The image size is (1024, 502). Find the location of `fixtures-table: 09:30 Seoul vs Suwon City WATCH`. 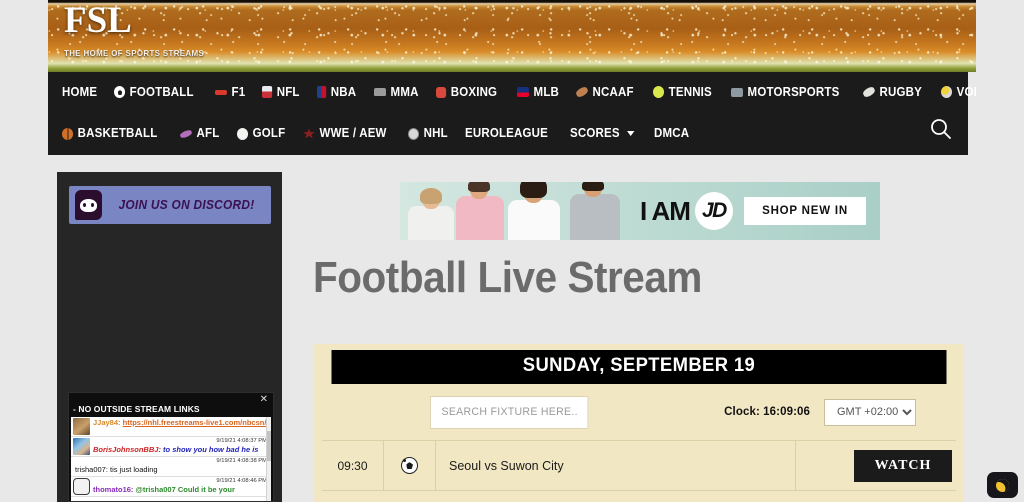

fixtures-table: 09:30 Seoul vs Suwon City WATCH is located at coordinates (639, 465).